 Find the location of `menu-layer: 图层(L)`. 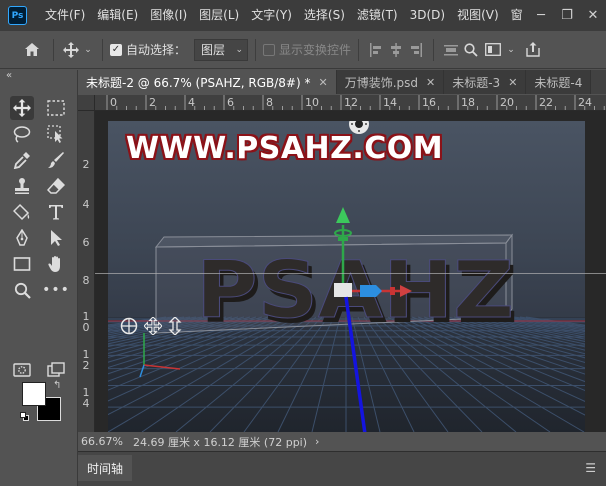

menu-layer: 图层(L) is located at coordinates (219, 15).